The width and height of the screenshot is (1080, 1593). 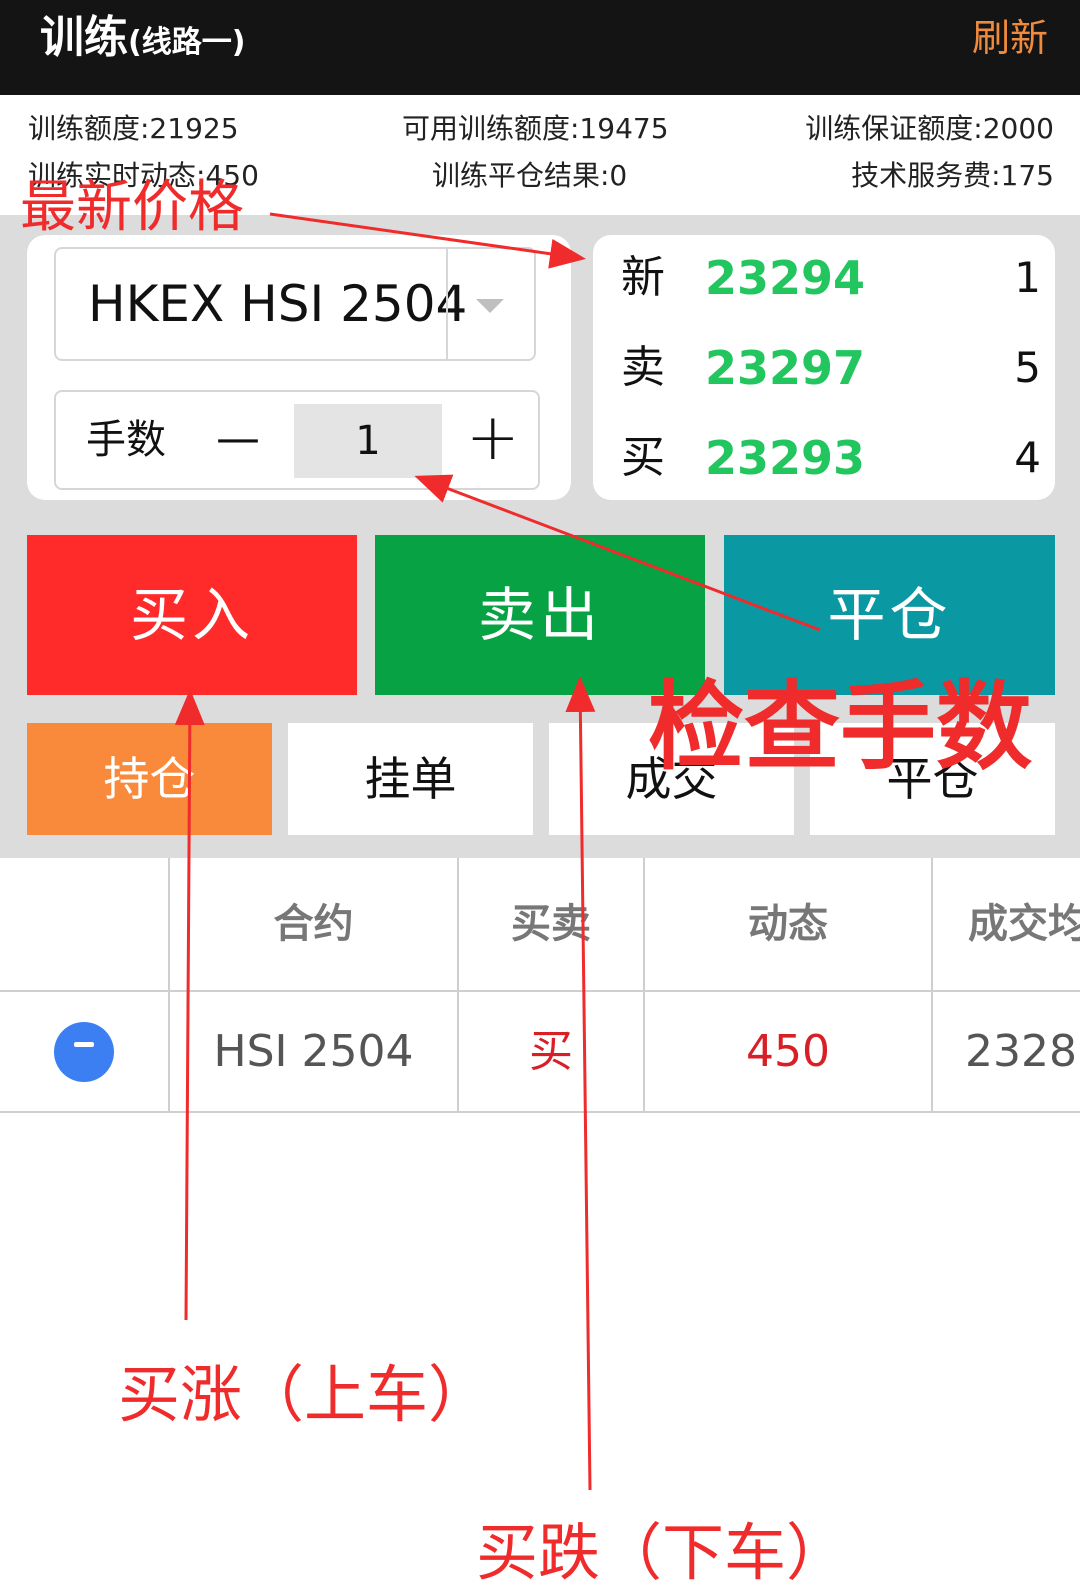 I want to click on annotation-check-lots: 检查手数, so click(x=840, y=727).